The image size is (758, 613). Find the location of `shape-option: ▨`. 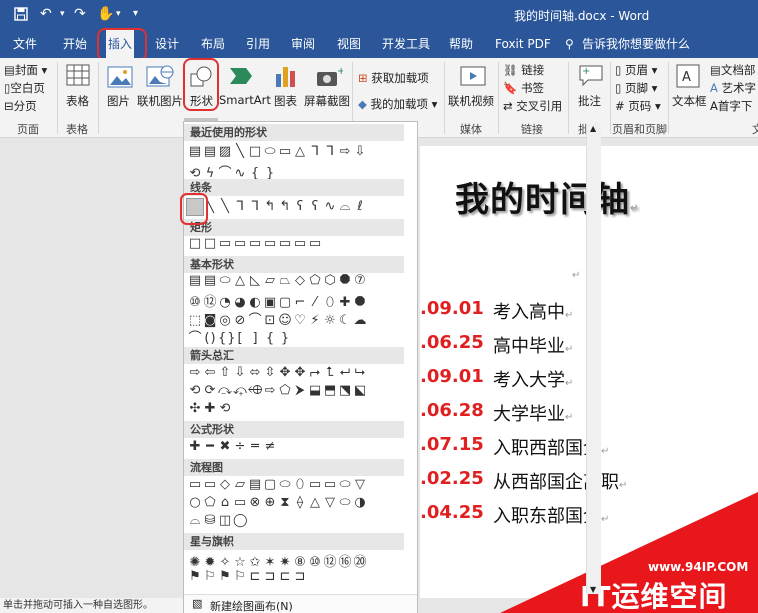

shape-option: ▨ is located at coordinates (225, 151).